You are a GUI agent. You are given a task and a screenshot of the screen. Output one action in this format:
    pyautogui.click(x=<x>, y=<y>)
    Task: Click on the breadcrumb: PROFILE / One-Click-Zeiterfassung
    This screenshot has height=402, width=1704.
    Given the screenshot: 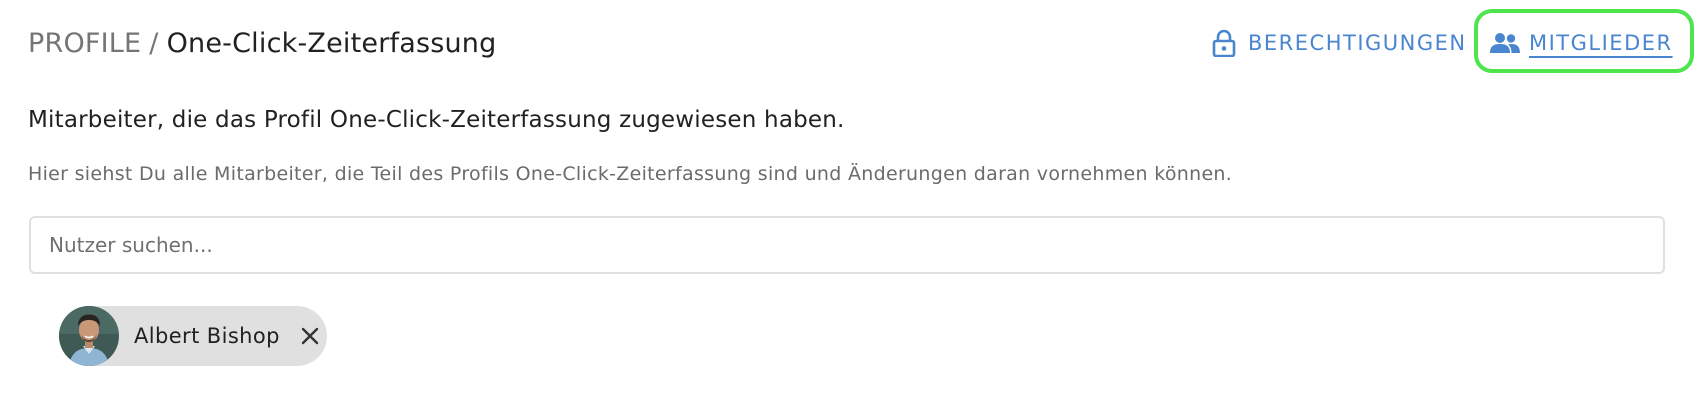 What is the action you would take?
    pyautogui.click(x=262, y=44)
    